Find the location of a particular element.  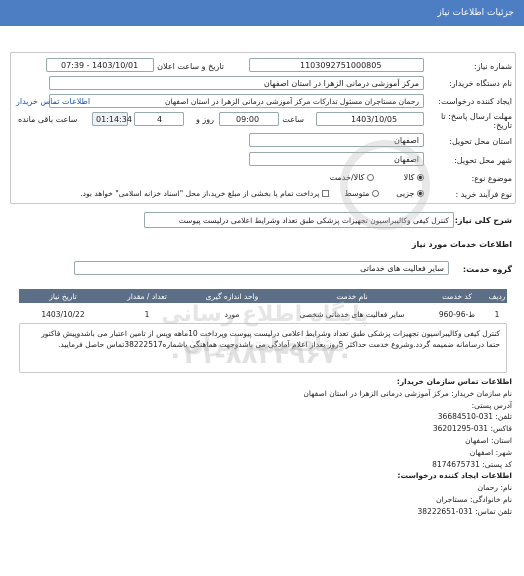

creator-label: ایجاد کننده درخواست: is located at coordinates (475, 101).